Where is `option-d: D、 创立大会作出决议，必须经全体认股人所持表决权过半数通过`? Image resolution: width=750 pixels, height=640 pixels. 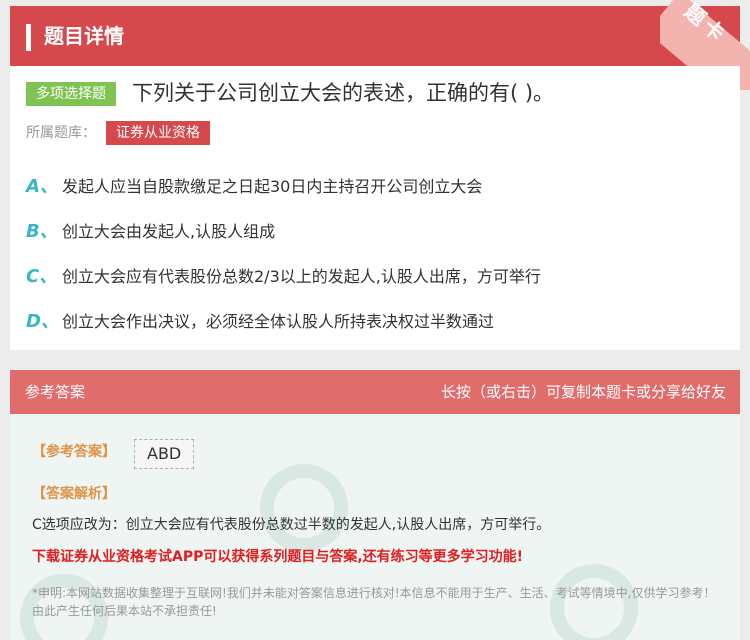 option-d: D、 创立大会作出决议，必须经全体认股人所持表决权过半数通过 is located at coordinates (260, 322).